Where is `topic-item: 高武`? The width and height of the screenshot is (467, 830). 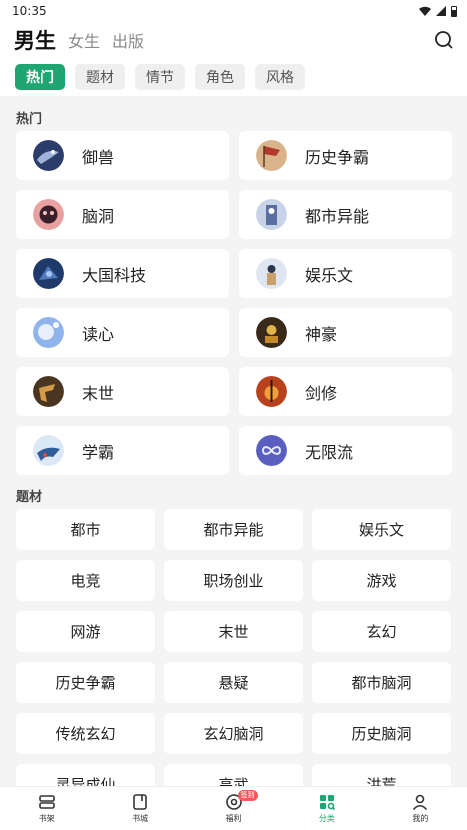 topic-item: 高武 is located at coordinates (233, 775).